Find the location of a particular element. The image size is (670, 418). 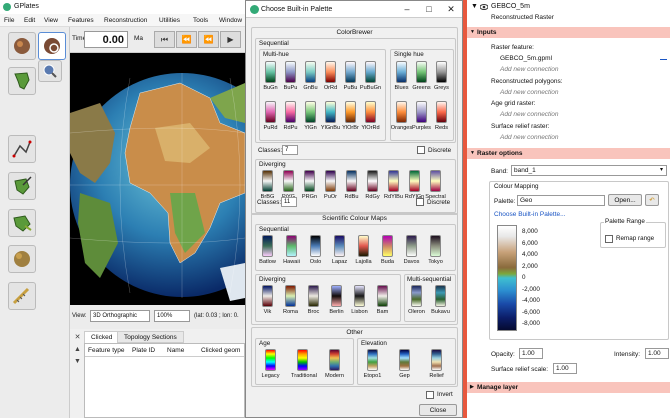

col-clicked-geometry: Clicked geom is located at coordinates (223, 350).